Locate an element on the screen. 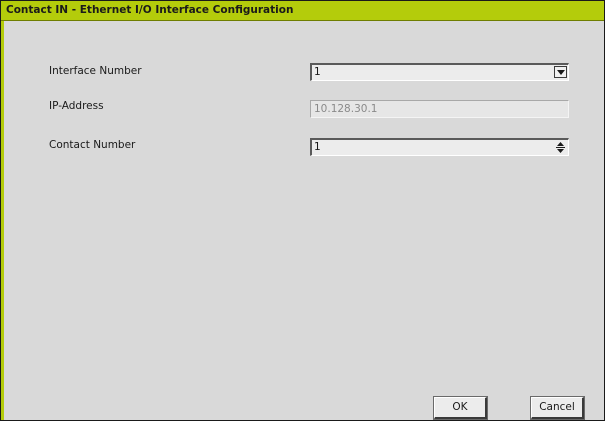 Image resolution: width=605 pixels, height=421 pixels. interface-number-select: 1 is located at coordinates (439, 72).